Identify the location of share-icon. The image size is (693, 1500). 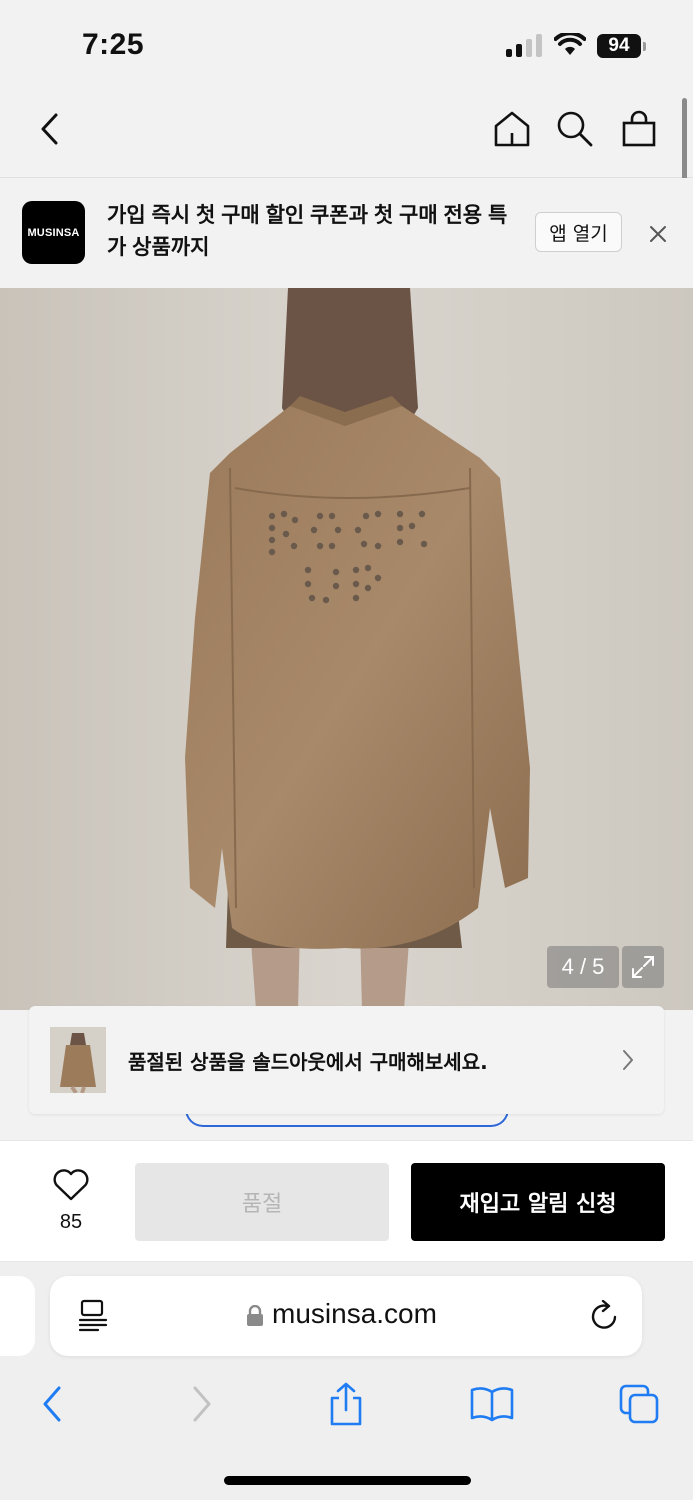
(346, 1404).